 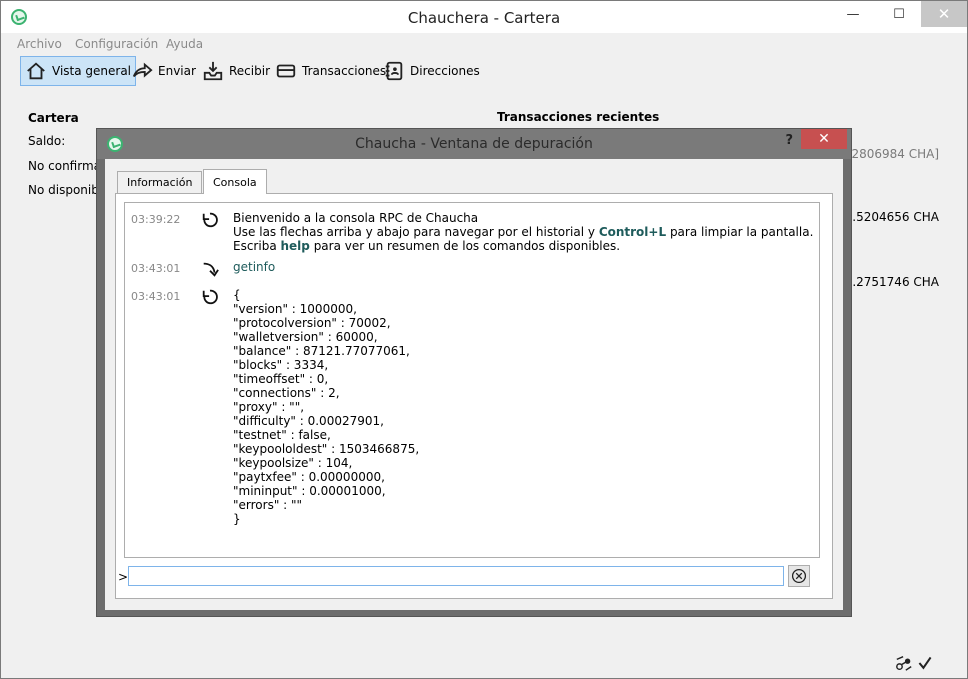 I want to click on receive-button: Recibir, so click(x=236, y=71).